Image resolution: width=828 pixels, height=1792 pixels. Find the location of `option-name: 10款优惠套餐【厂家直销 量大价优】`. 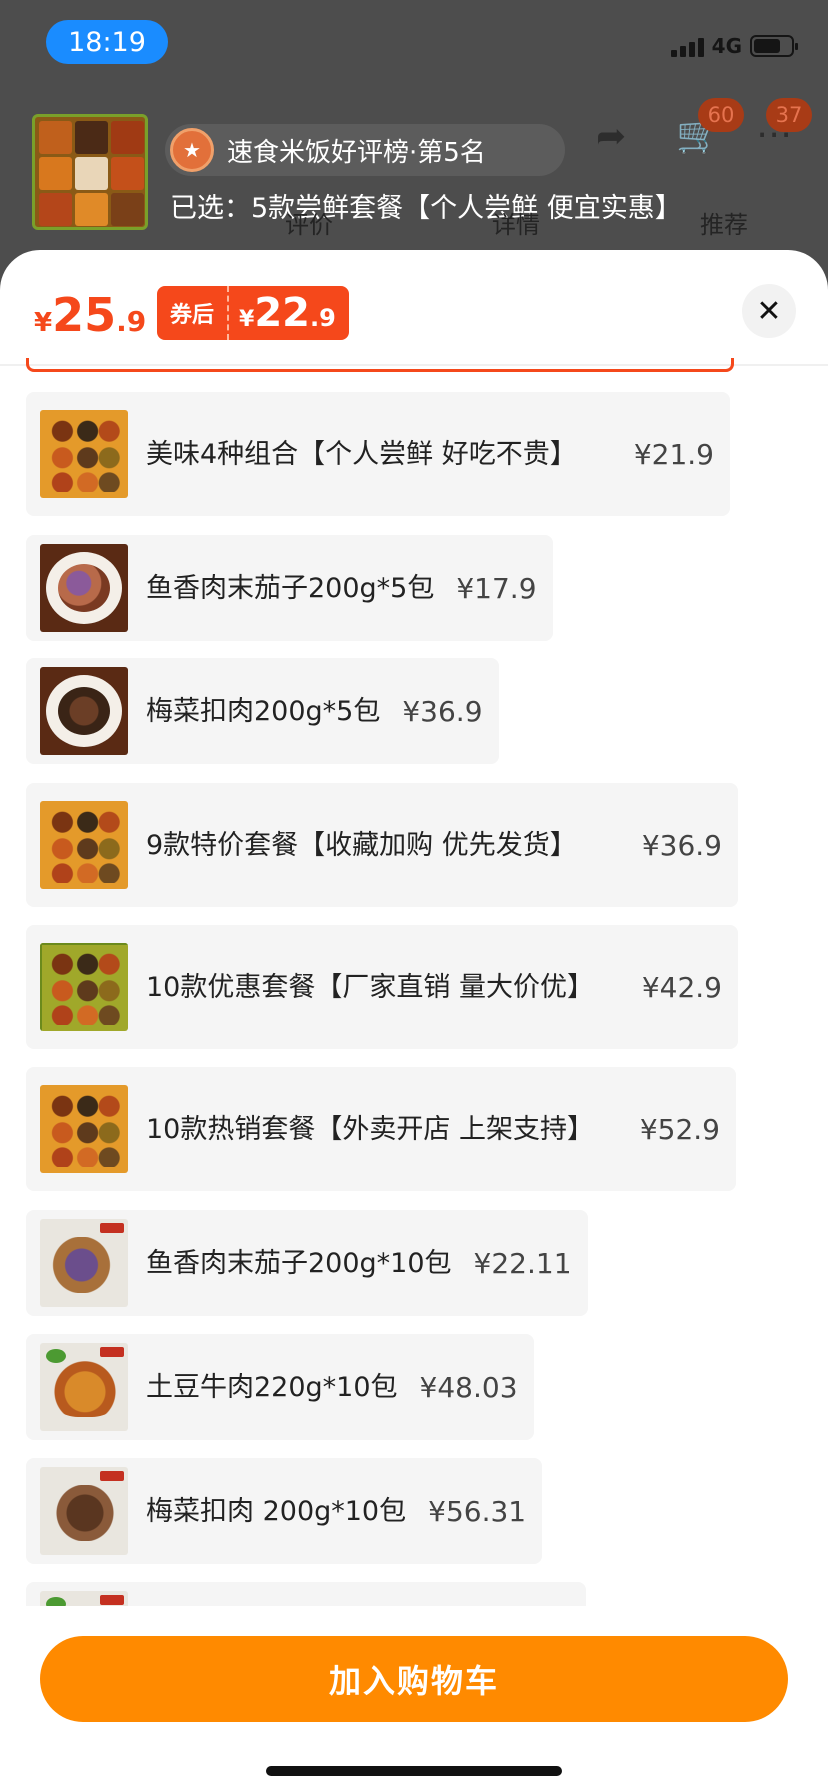

option-name: 10款优惠套餐【厂家直销 量大价优】 is located at coordinates (370, 987).